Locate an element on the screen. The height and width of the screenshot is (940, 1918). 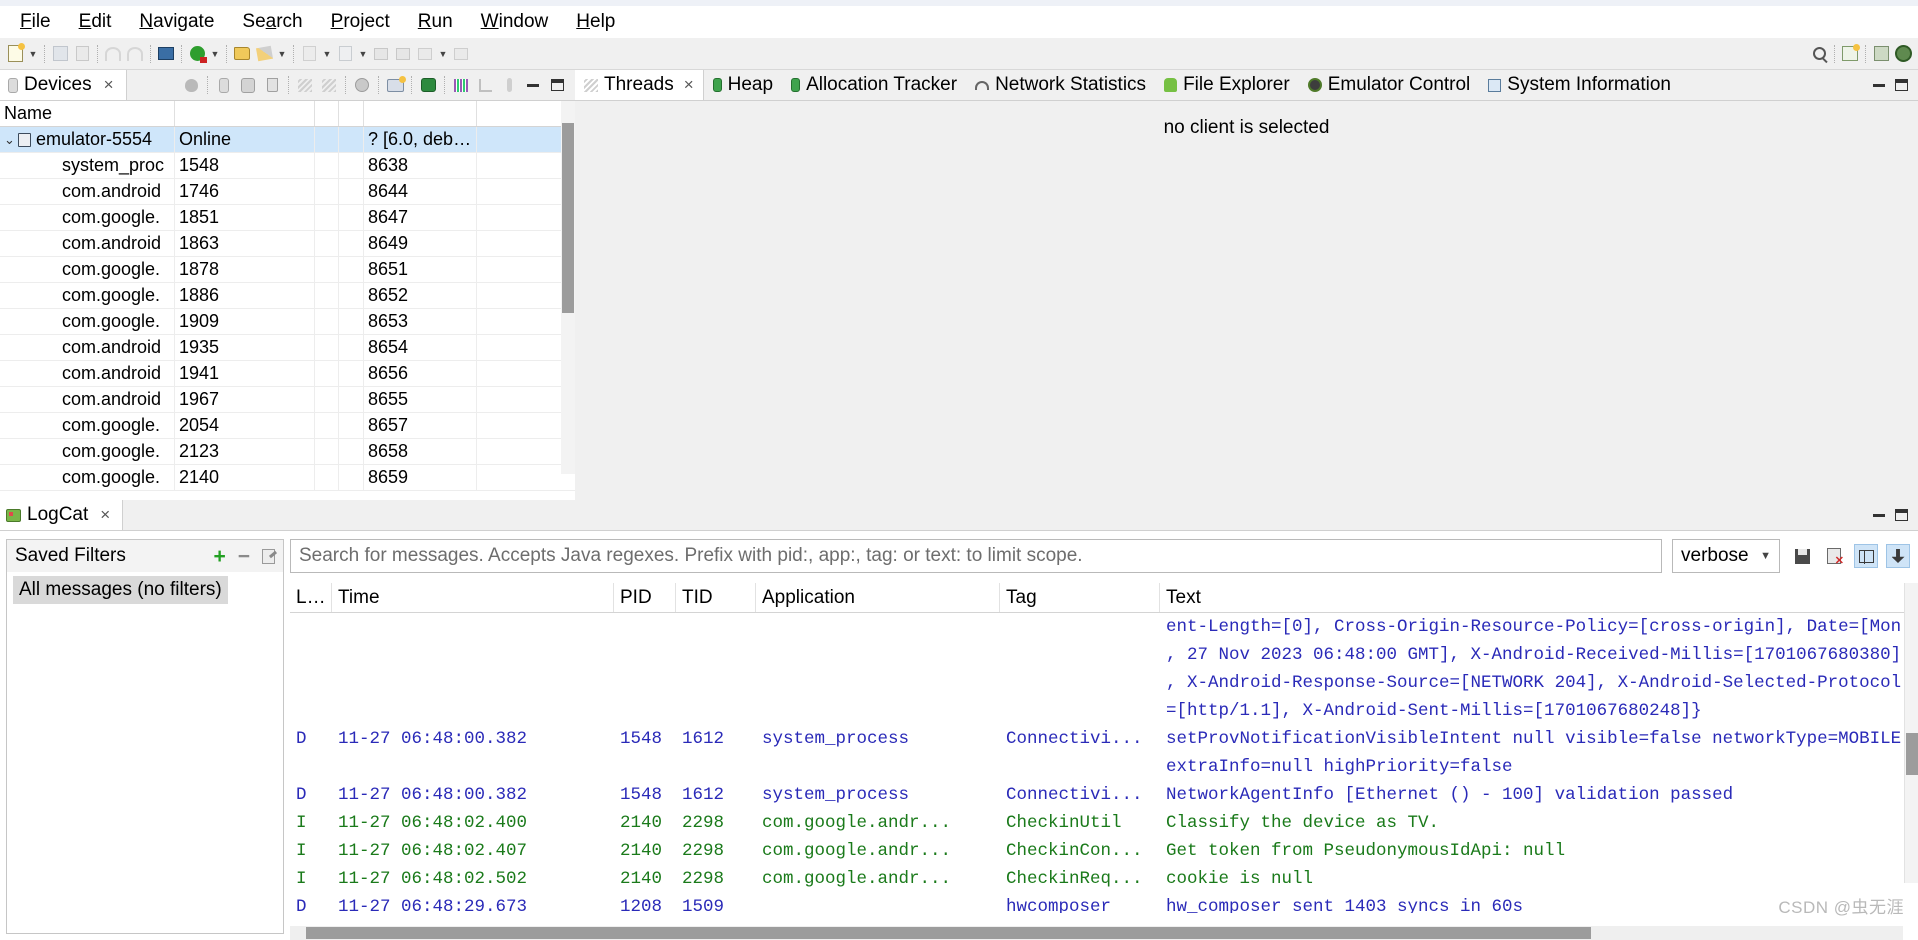
right-arrow-icon is located at coordinates (461, 54).